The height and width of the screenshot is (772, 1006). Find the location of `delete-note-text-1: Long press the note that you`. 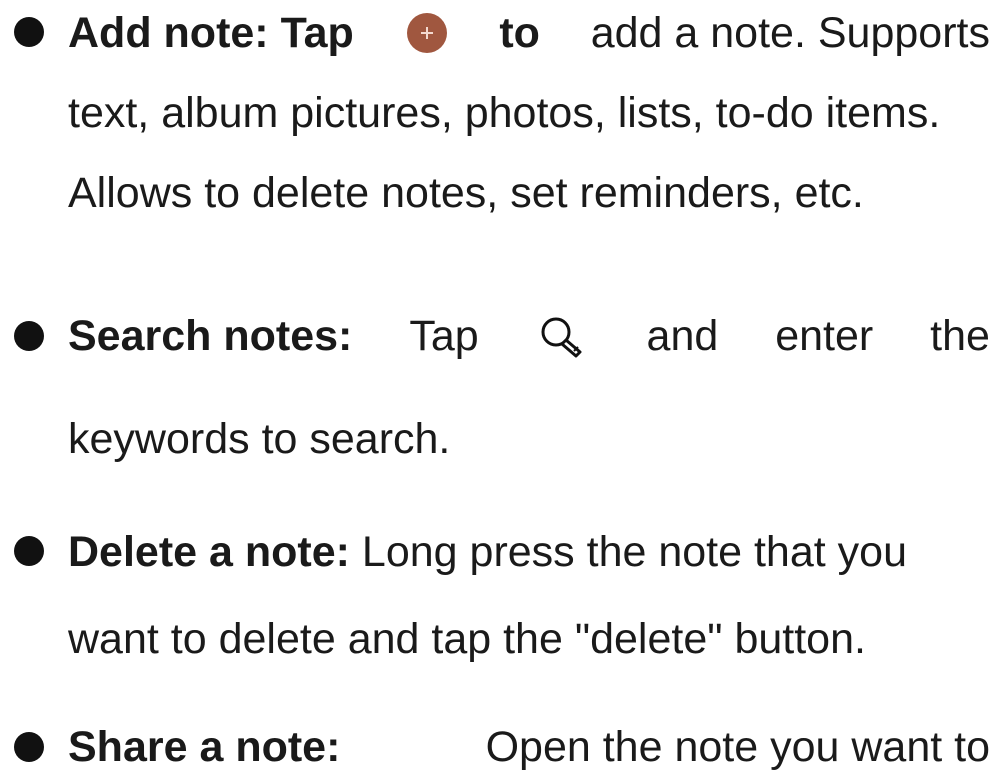

delete-note-text-1: Long press the note that you is located at coordinates (634, 552).